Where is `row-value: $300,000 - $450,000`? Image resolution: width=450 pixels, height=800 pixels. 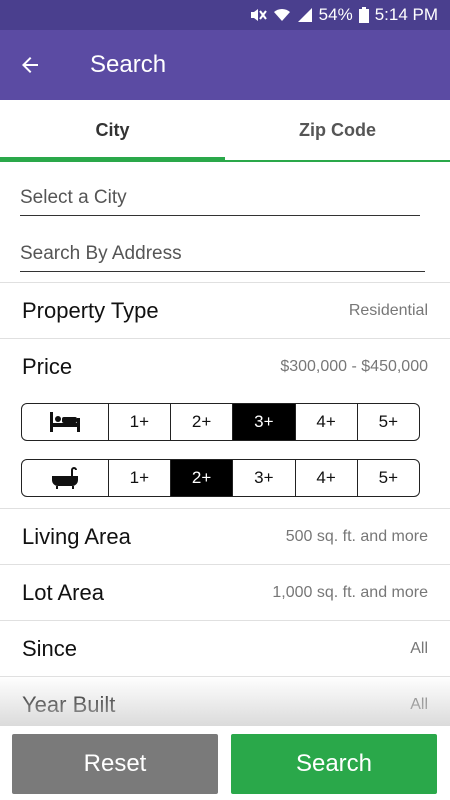 row-value: $300,000 - $450,000 is located at coordinates (354, 366).